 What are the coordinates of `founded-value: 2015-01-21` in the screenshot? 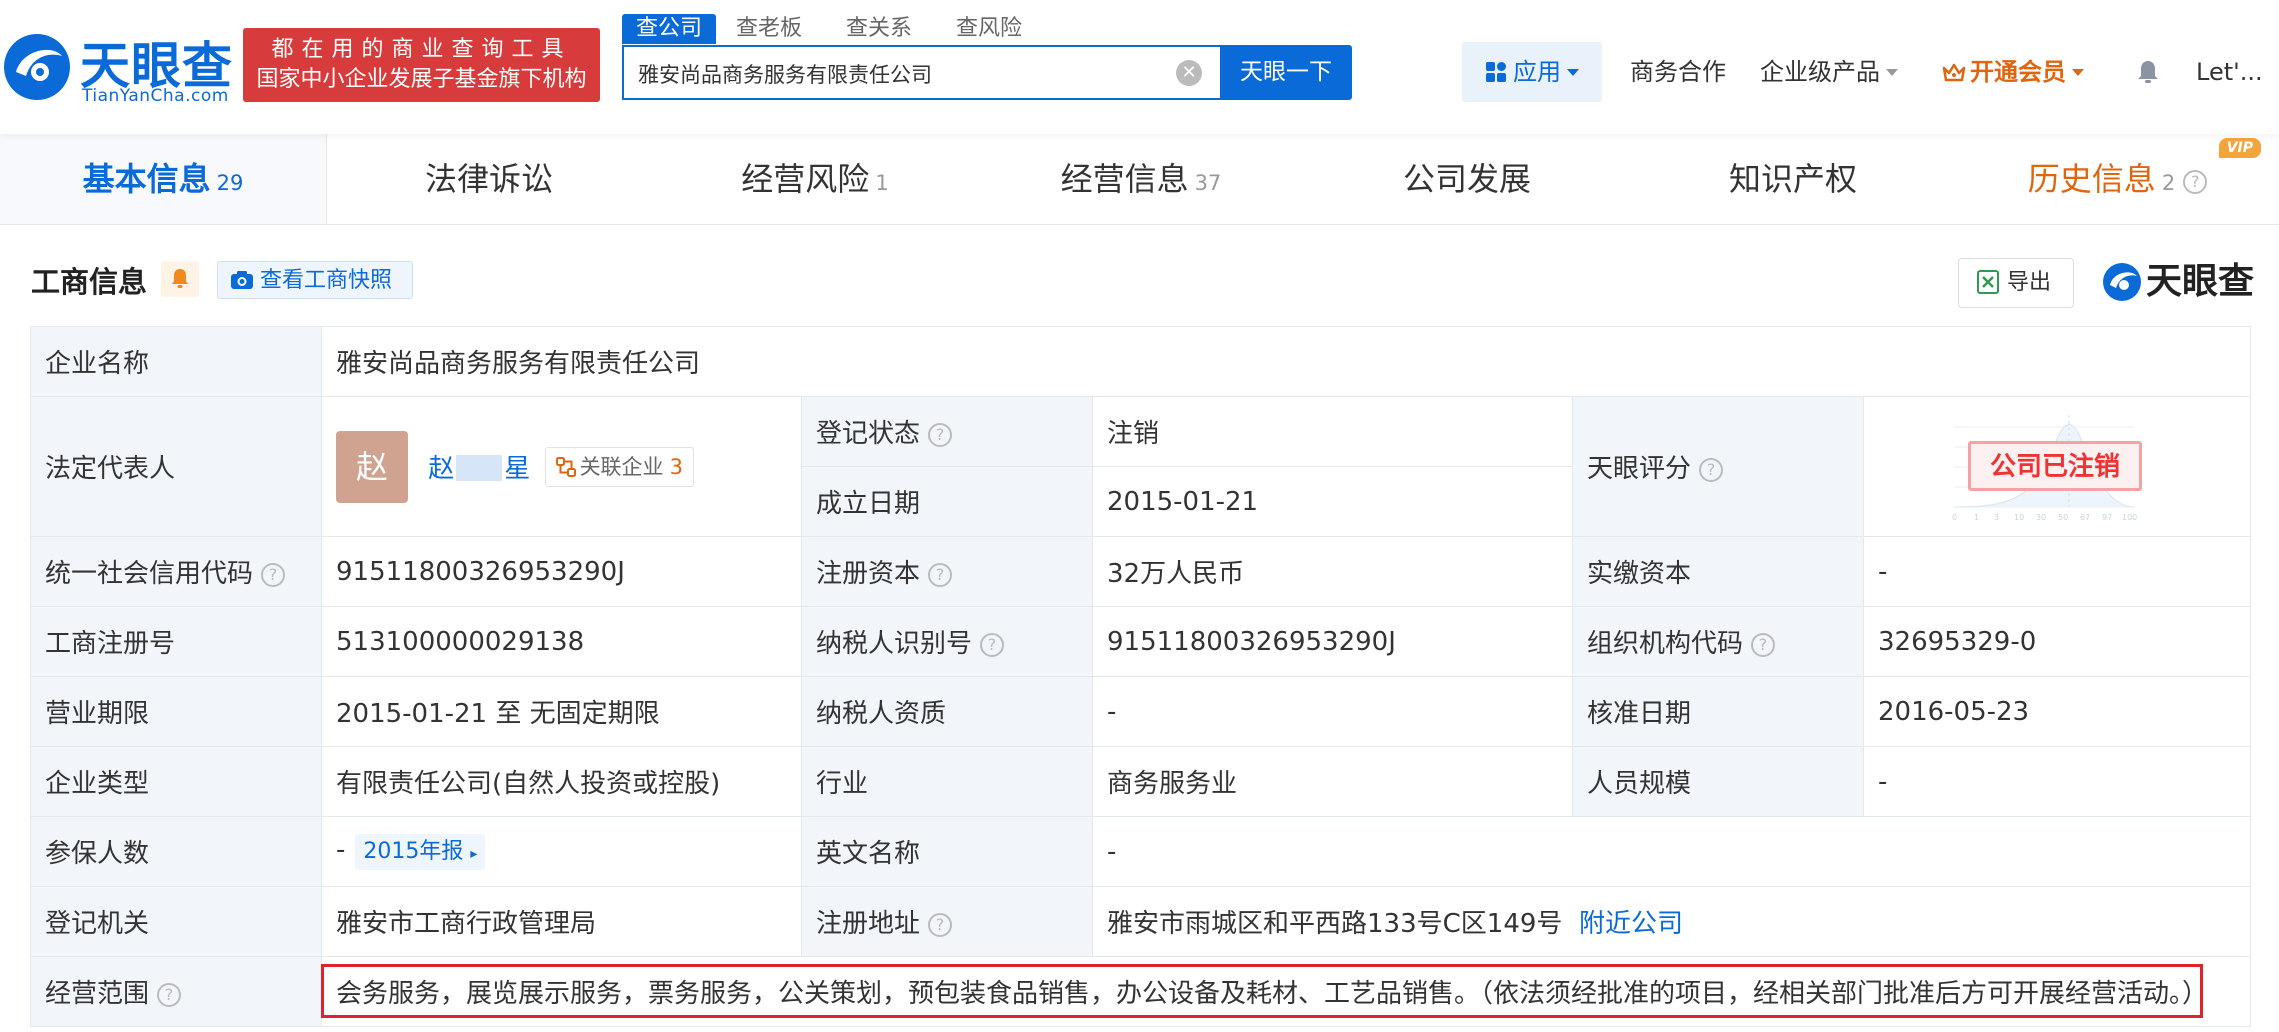 It's located at (1332, 501).